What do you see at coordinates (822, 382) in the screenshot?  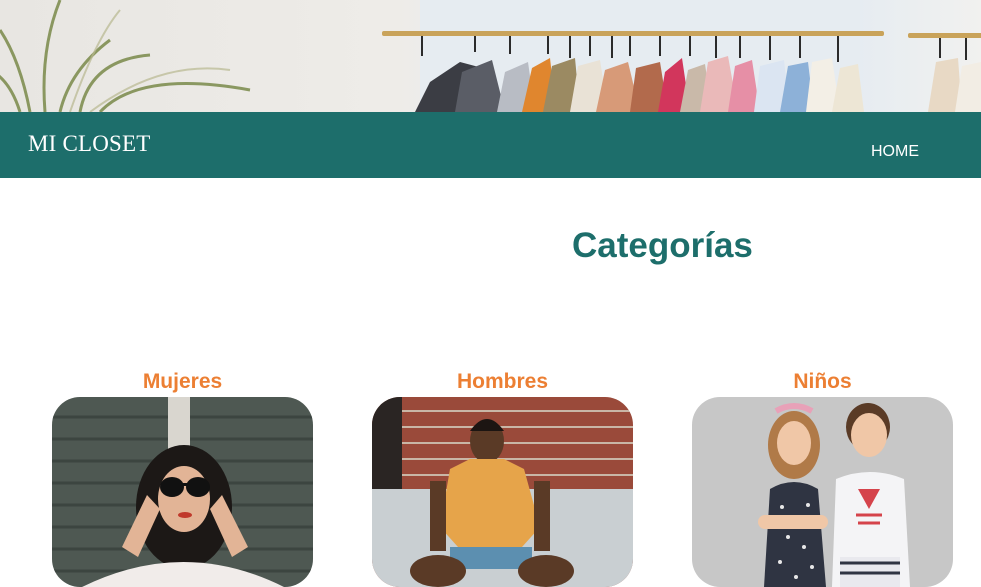 I see `category-label-ninos: Niños` at bounding box center [822, 382].